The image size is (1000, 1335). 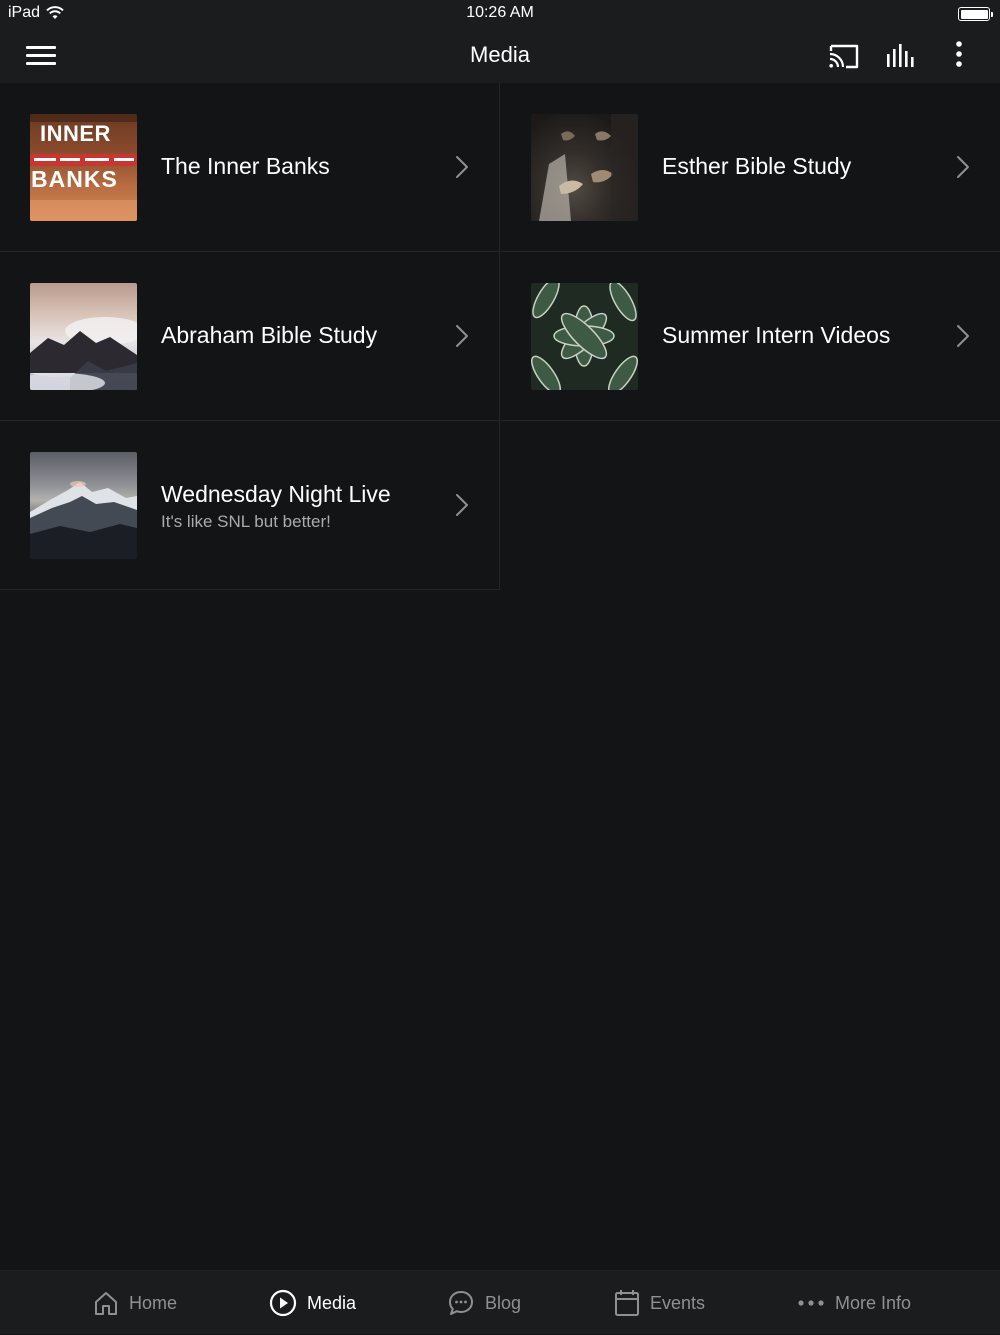 I want to click on media-item-abraham-bible-study: Abraham Bible Study, so click(x=250, y=336).